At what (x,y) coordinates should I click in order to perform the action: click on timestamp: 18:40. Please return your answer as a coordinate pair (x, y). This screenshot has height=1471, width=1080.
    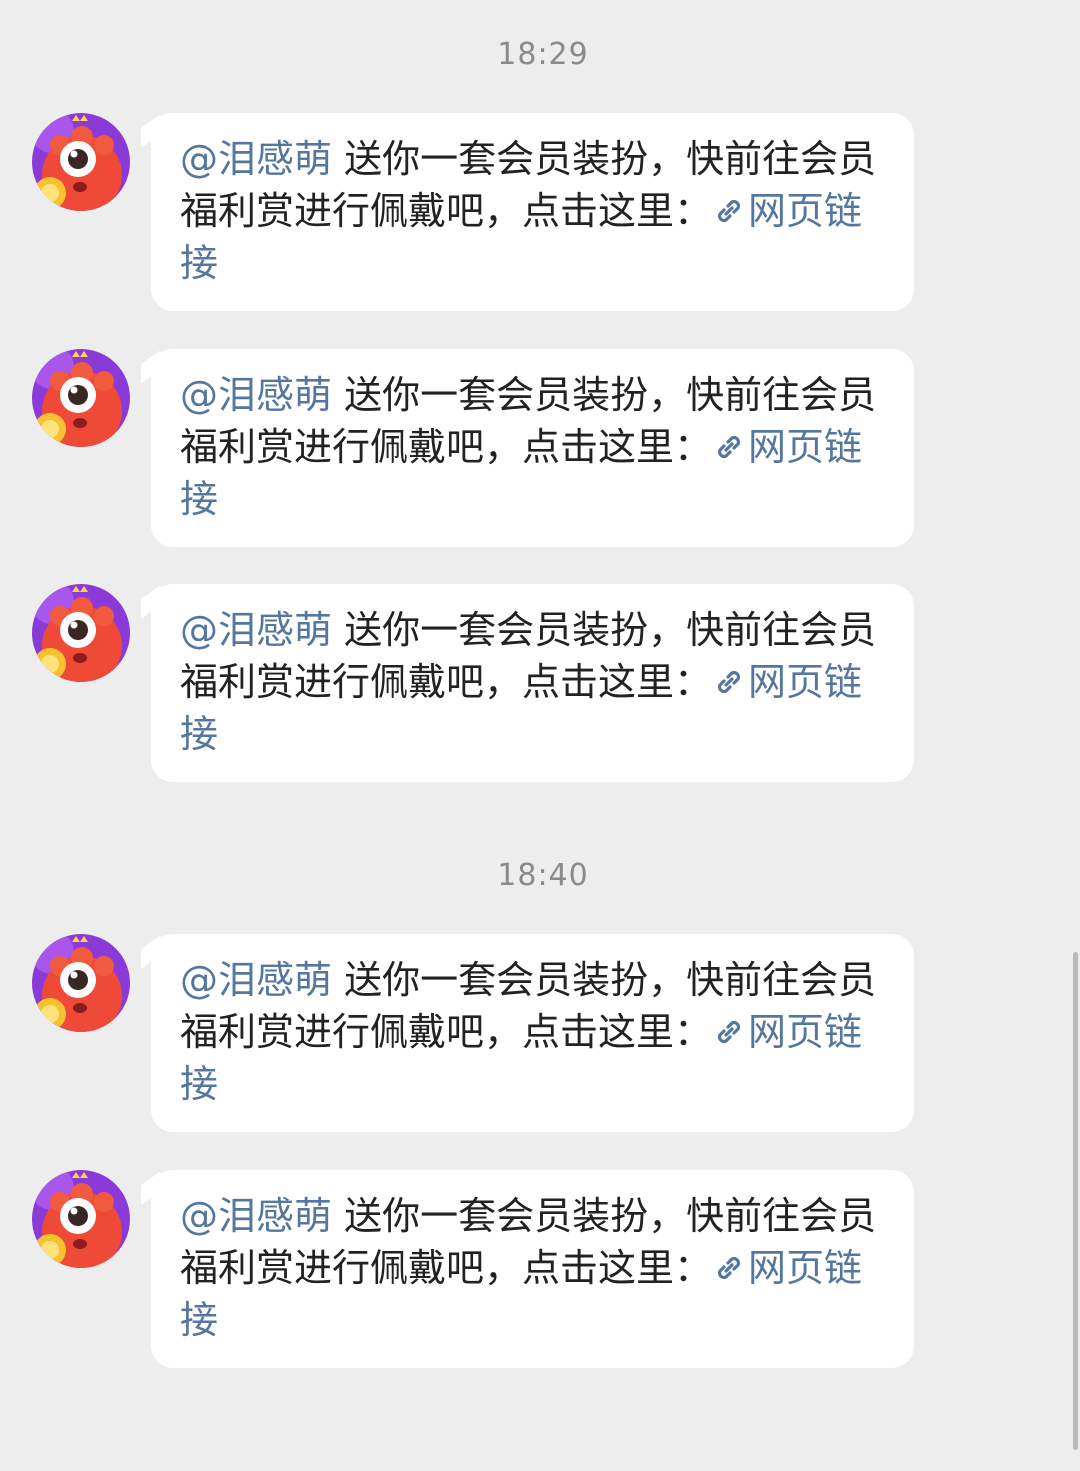
    Looking at the image, I should click on (543, 875).